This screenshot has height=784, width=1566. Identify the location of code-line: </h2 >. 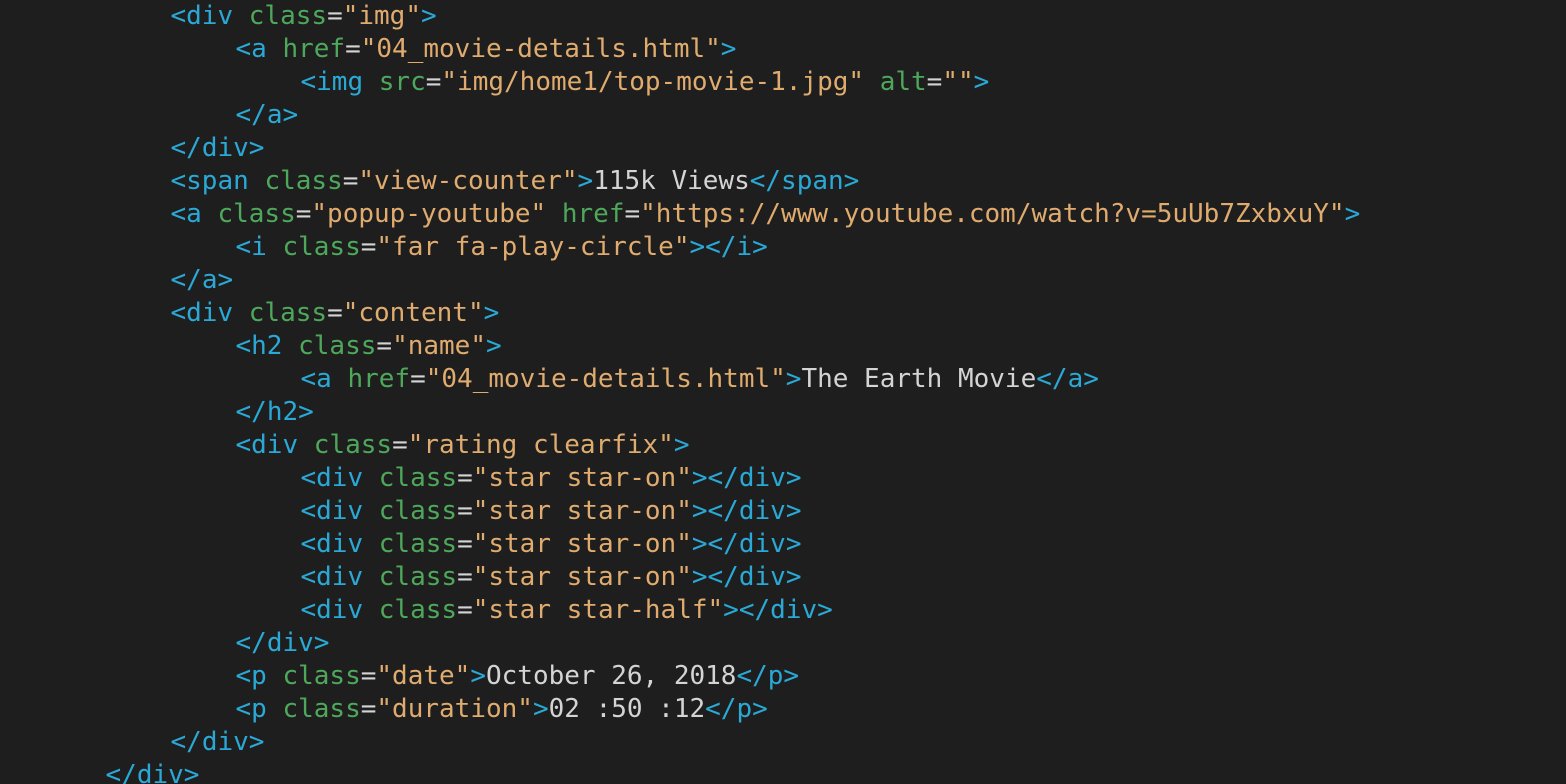
(783, 412).